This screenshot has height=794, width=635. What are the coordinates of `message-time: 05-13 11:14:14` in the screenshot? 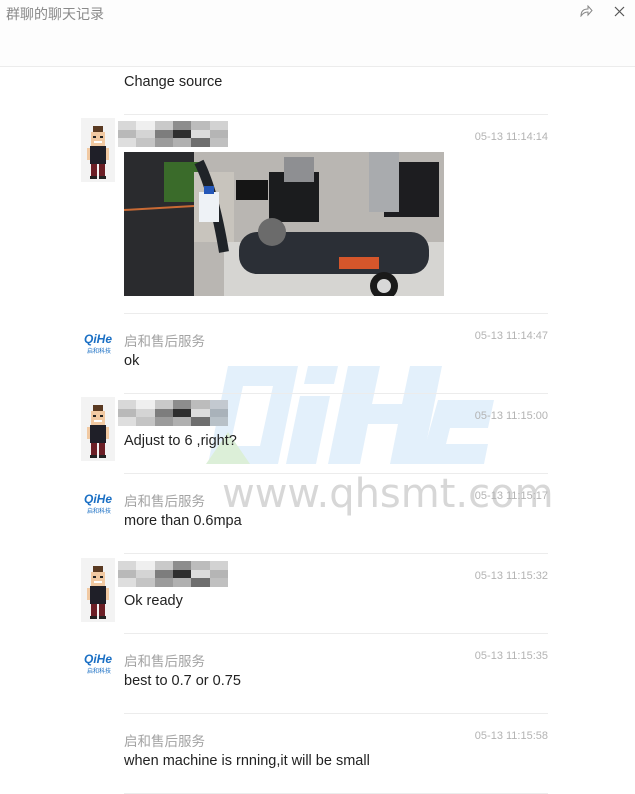 It's located at (511, 137).